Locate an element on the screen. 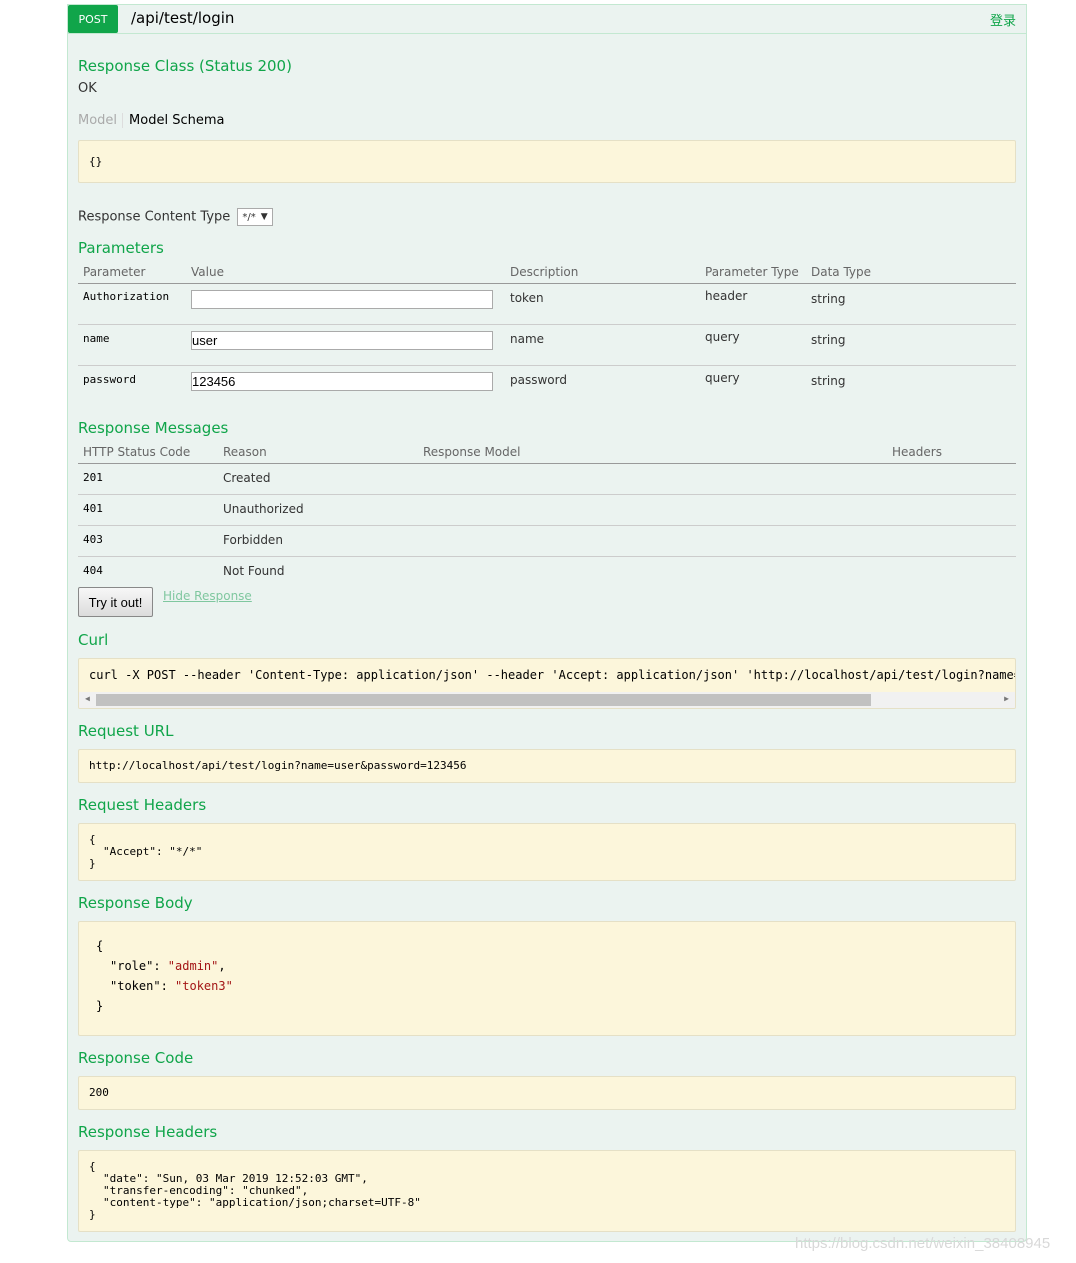 This screenshot has width=1076, height=1263. col-value: Value is located at coordinates (345, 273).